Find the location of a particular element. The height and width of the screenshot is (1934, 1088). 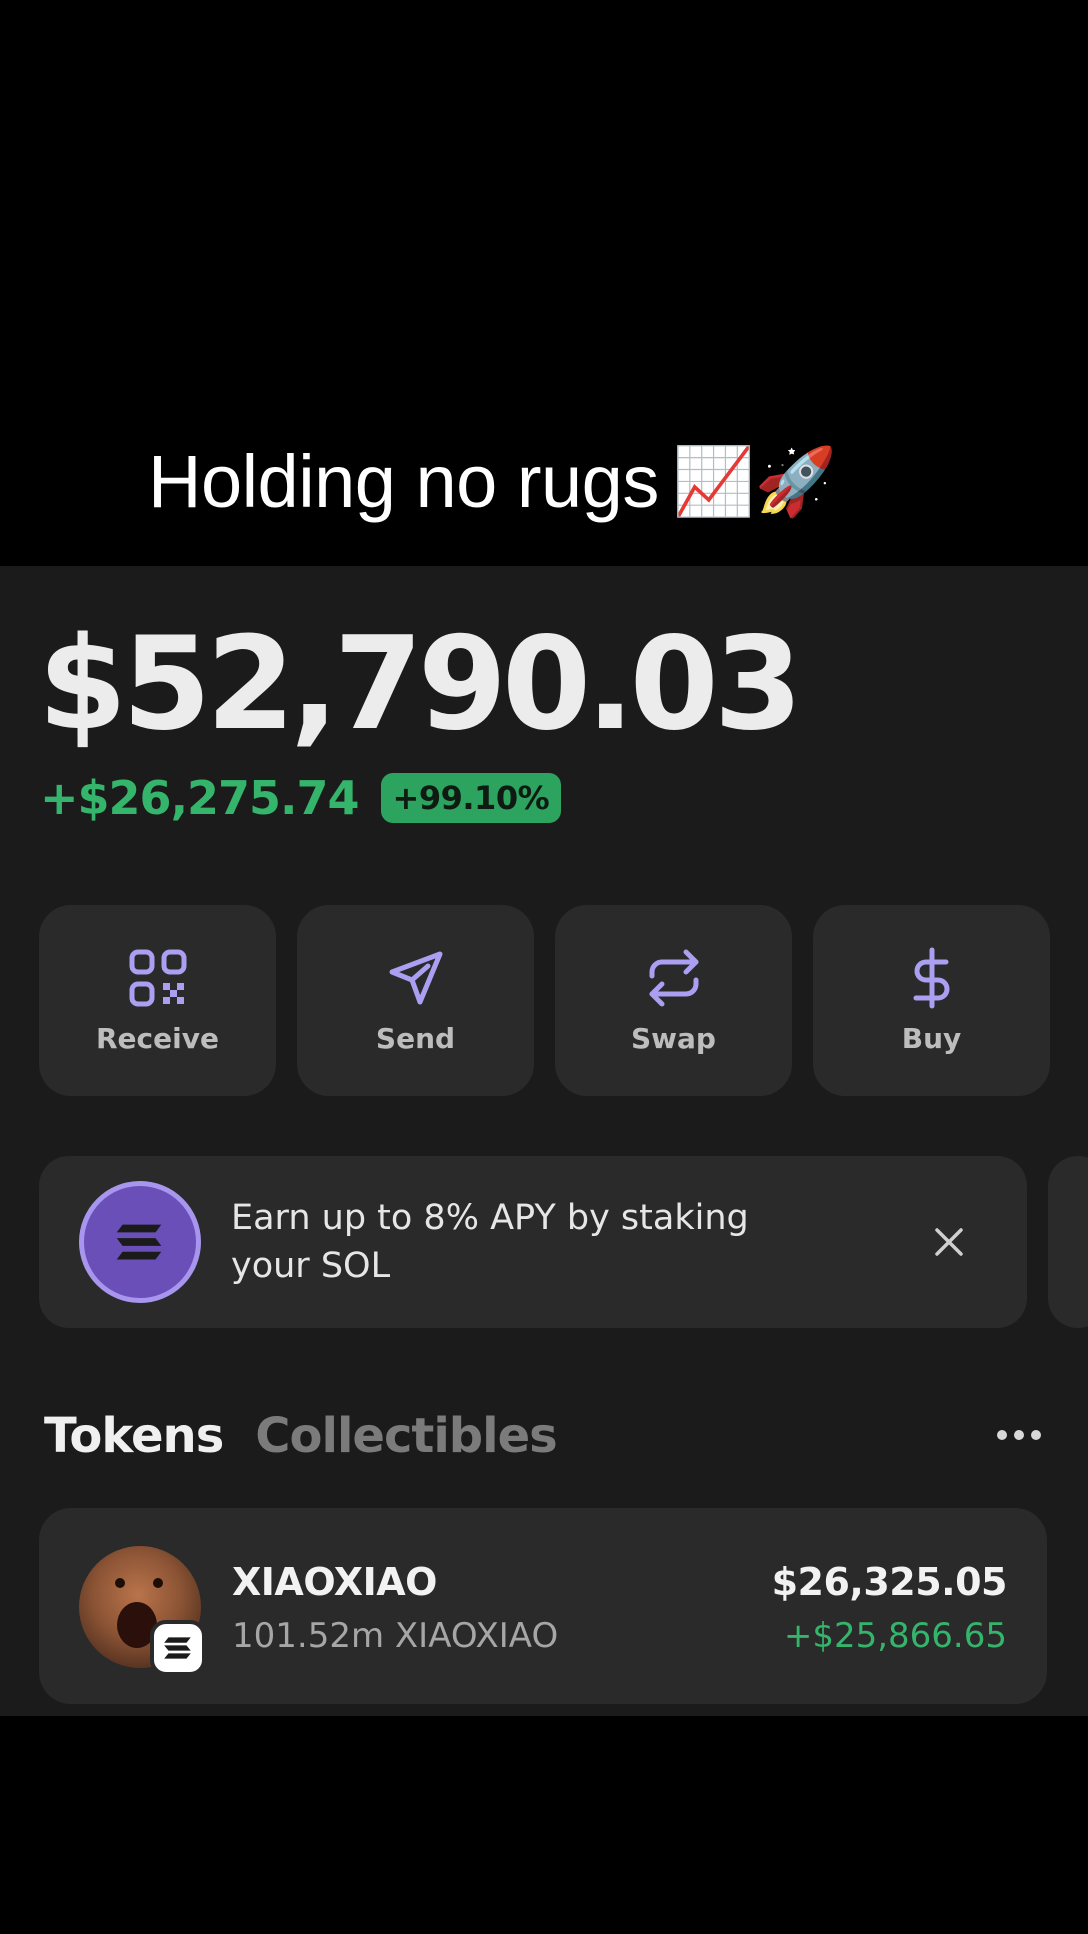

buy-label: Buy is located at coordinates (931, 1038).